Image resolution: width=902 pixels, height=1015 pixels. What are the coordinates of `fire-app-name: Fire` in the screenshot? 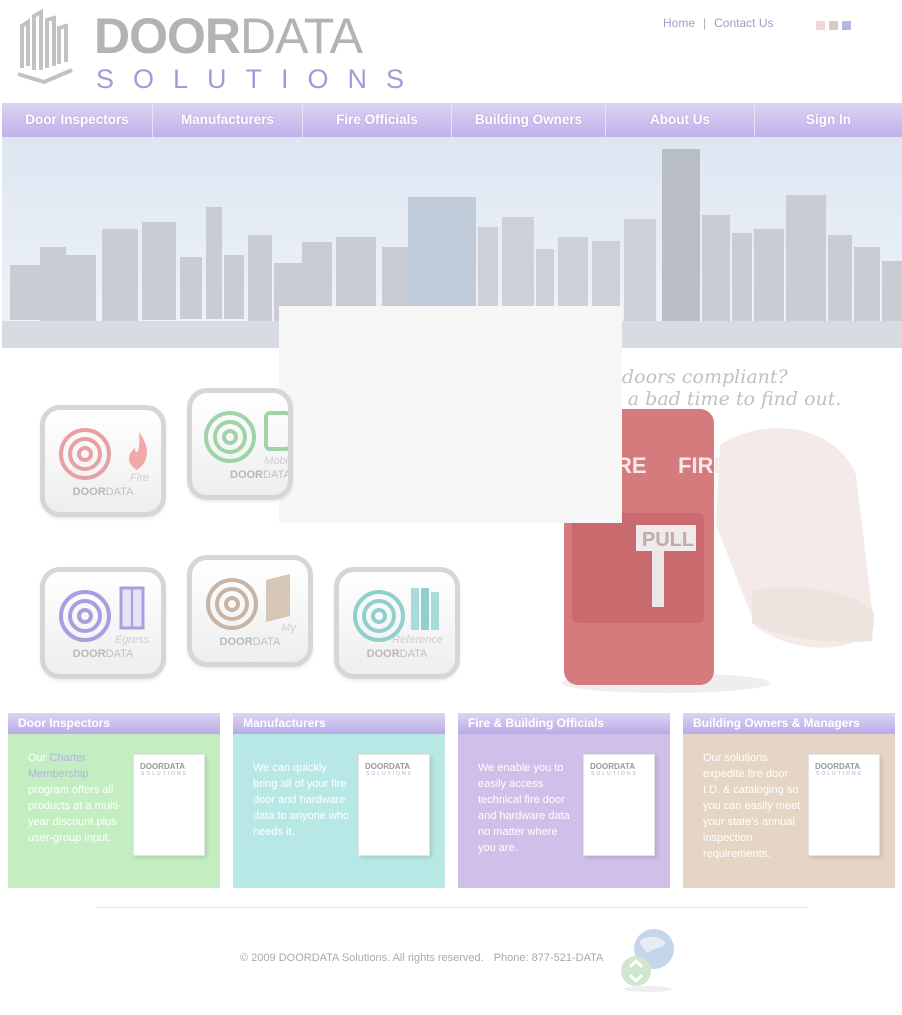 It's located at (139, 478).